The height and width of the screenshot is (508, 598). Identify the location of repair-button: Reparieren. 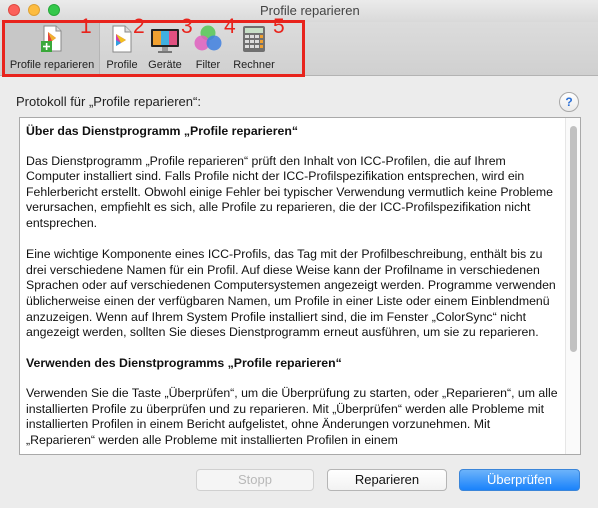
(387, 480).